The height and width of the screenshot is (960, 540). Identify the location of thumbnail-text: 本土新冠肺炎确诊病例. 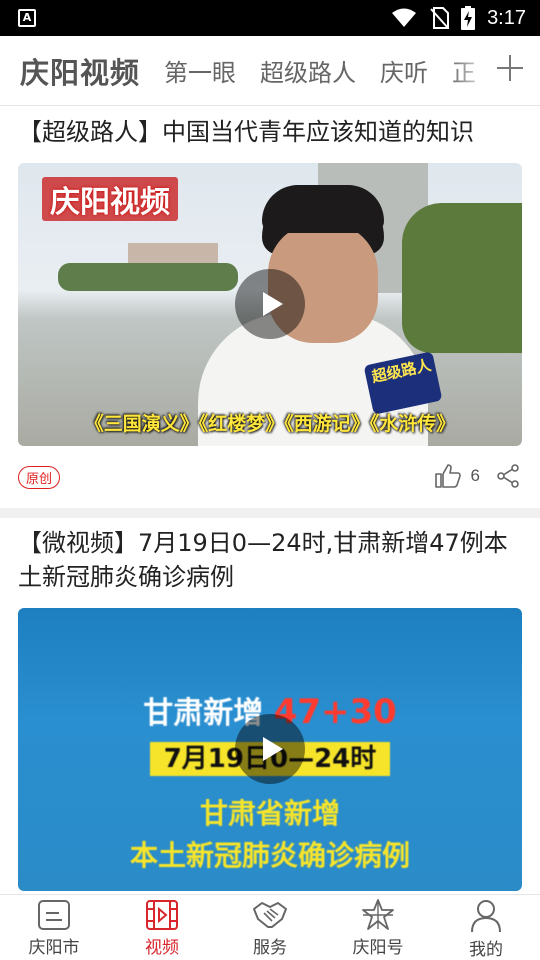
(269, 855).